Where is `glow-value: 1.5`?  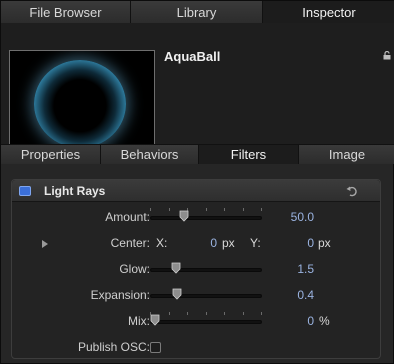 glow-value: 1.5 is located at coordinates (305, 269).